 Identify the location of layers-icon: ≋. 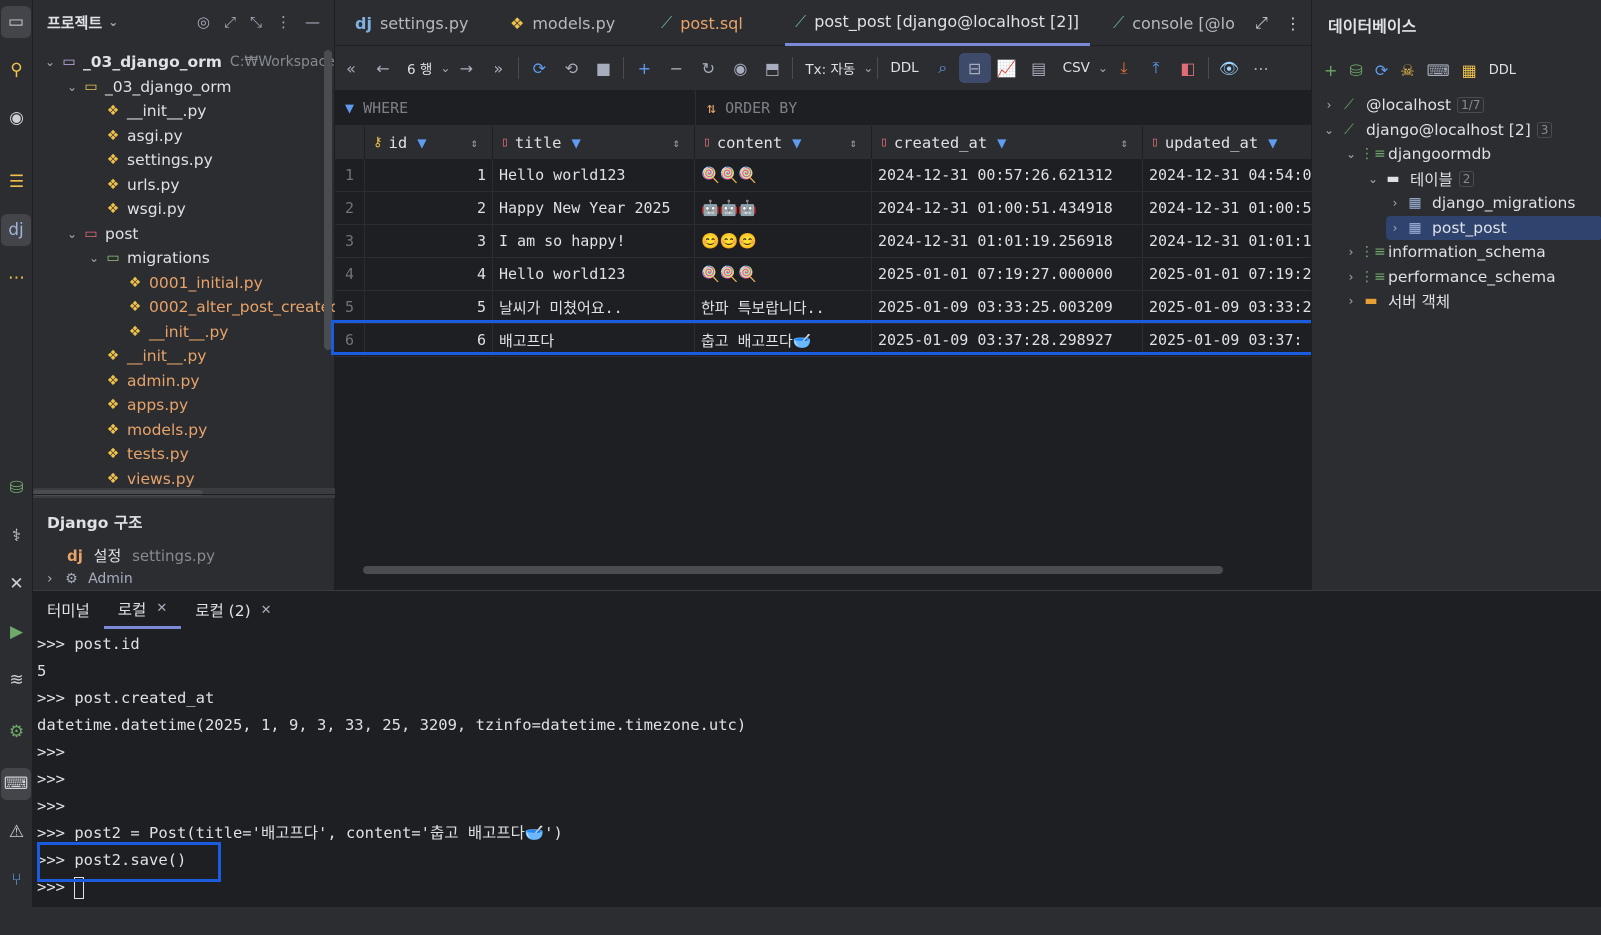
(16, 680).